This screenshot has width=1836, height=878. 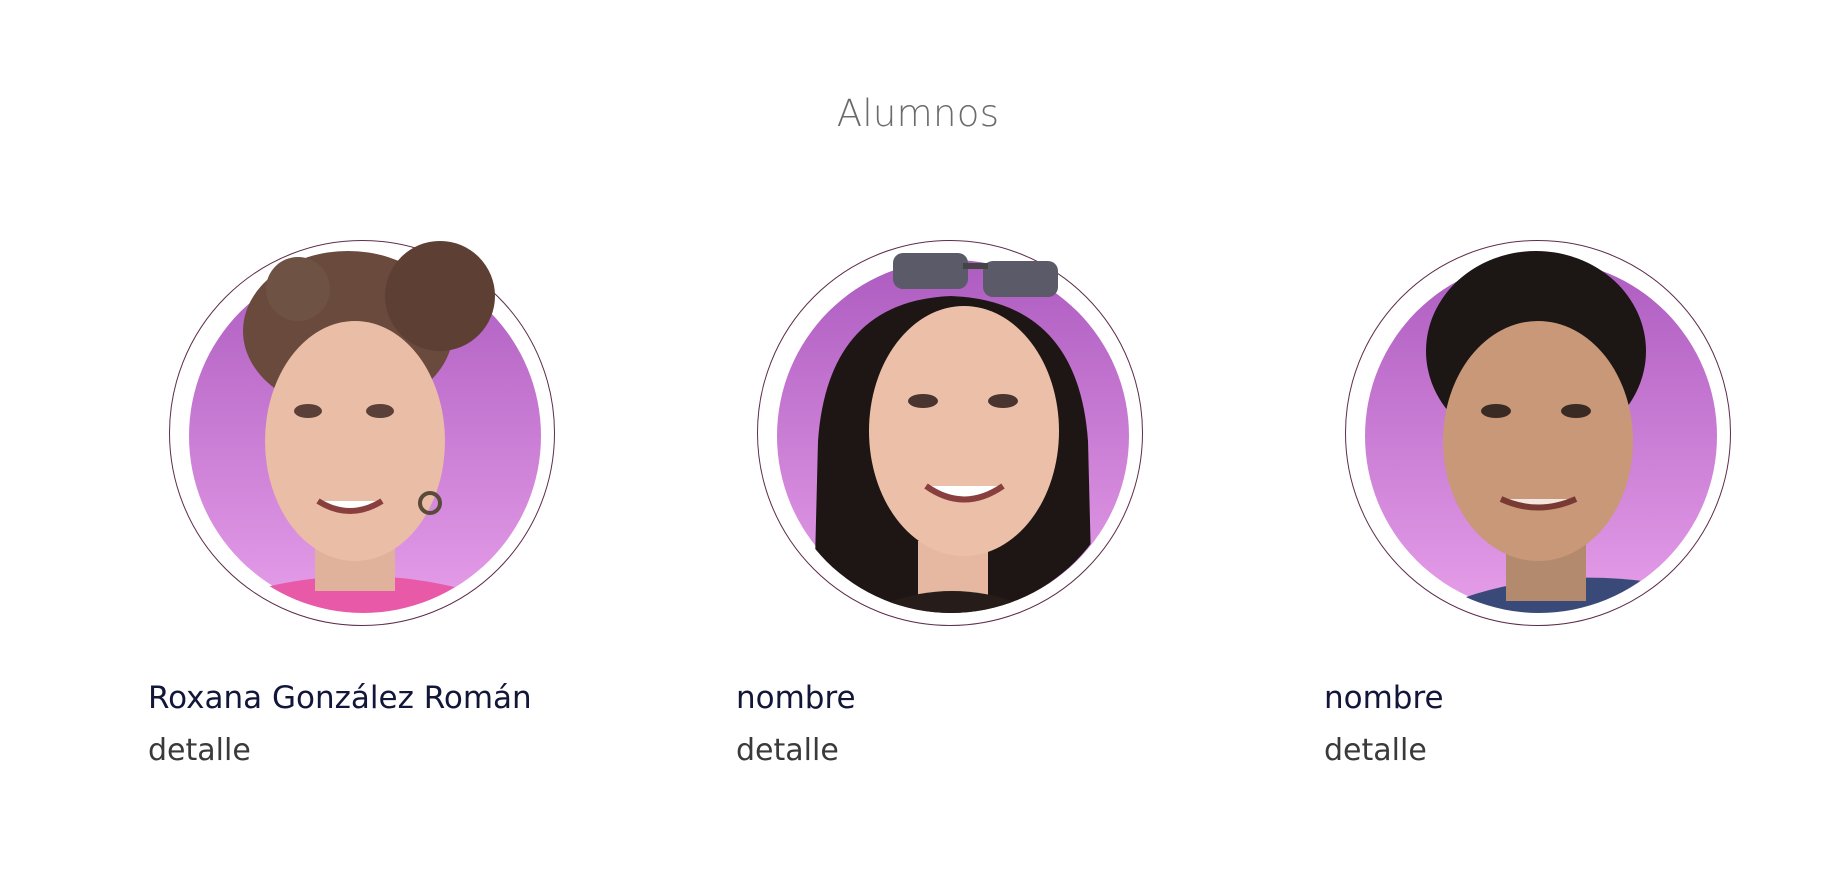 I want to click on student-name: Roxana González Román, so click(x=340, y=698).